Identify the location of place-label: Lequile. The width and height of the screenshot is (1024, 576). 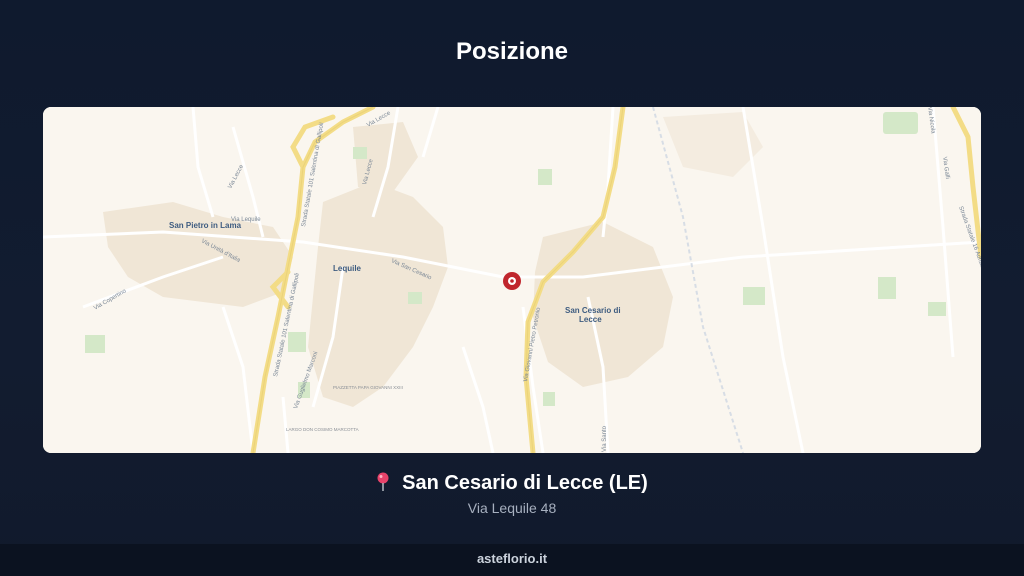
(347, 268).